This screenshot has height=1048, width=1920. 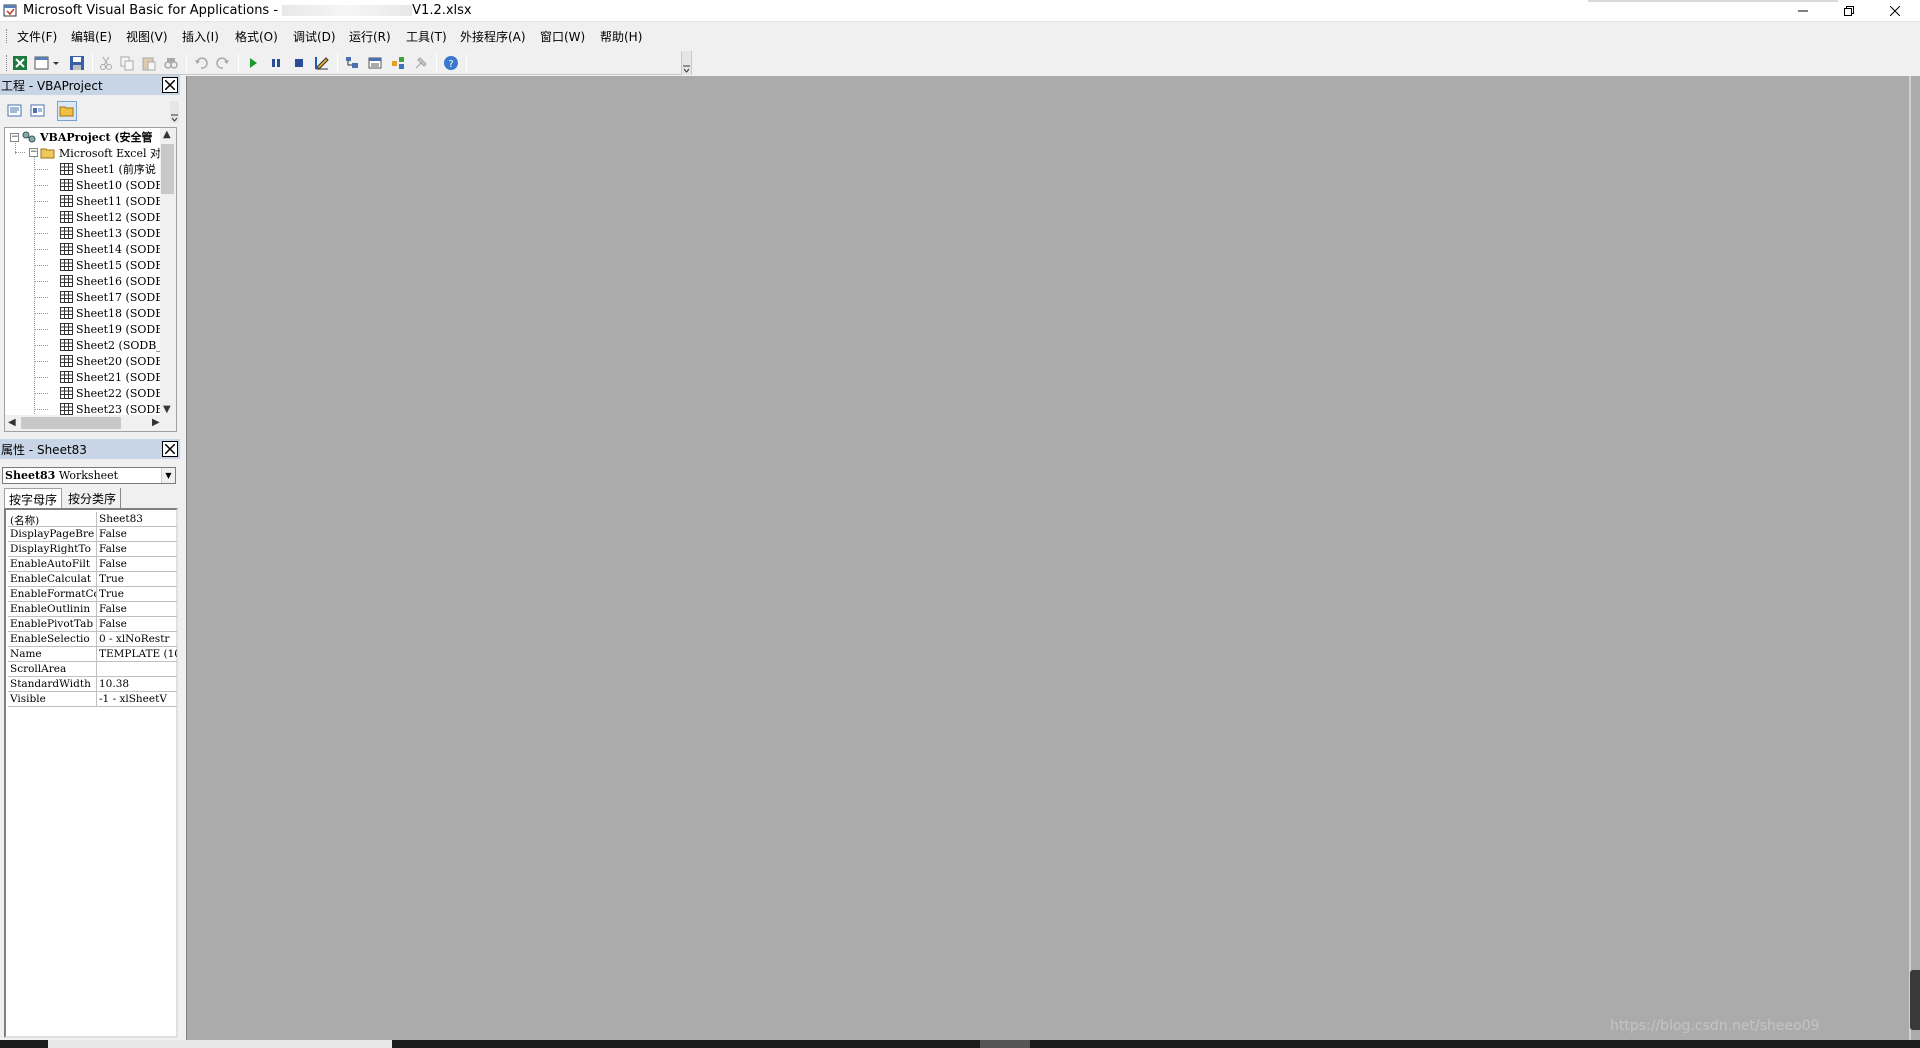 I want to click on toolbar-options-dropdown, so click(x=686, y=63).